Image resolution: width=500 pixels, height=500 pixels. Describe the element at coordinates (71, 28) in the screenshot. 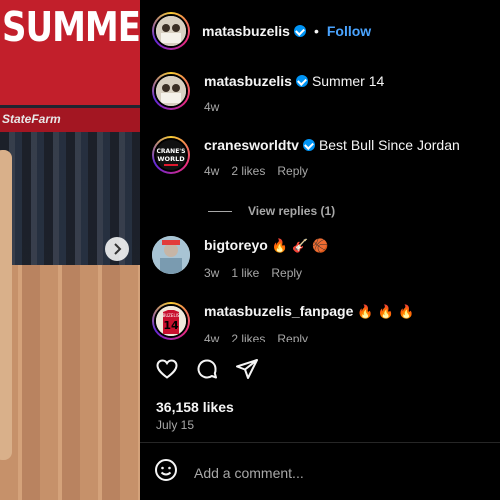

I see `banner-text: SUMMER LEAGUE` at that location.